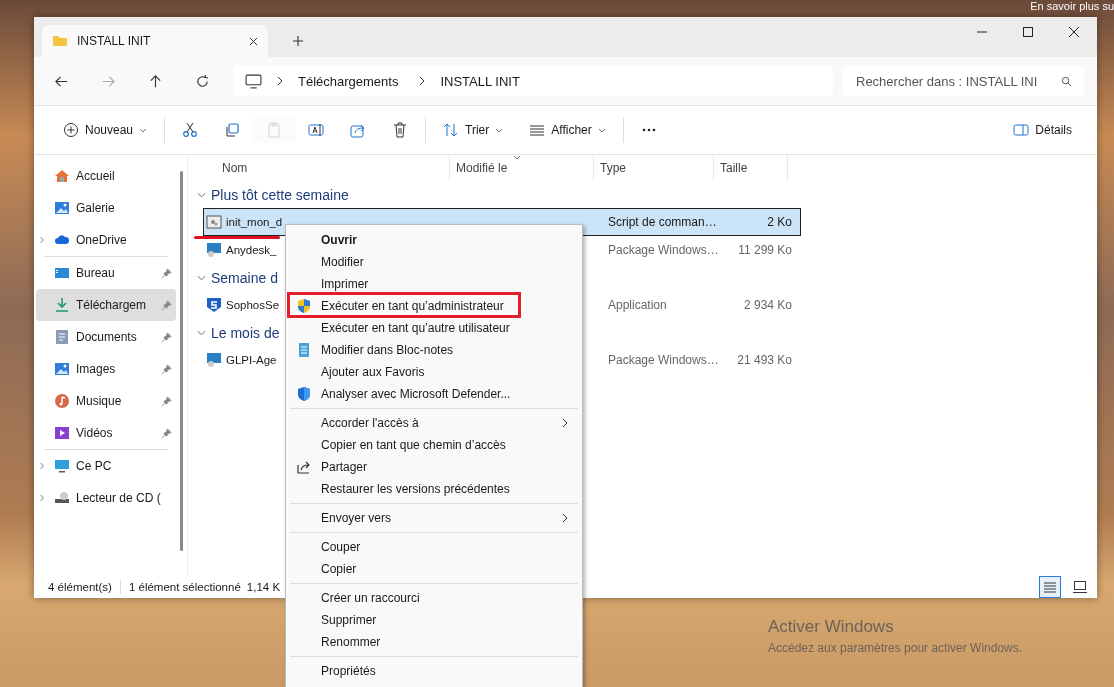 This screenshot has height=687, width=1114. What do you see at coordinates (95, 273) in the screenshot?
I see `sidebar-label: Bureau` at bounding box center [95, 273].